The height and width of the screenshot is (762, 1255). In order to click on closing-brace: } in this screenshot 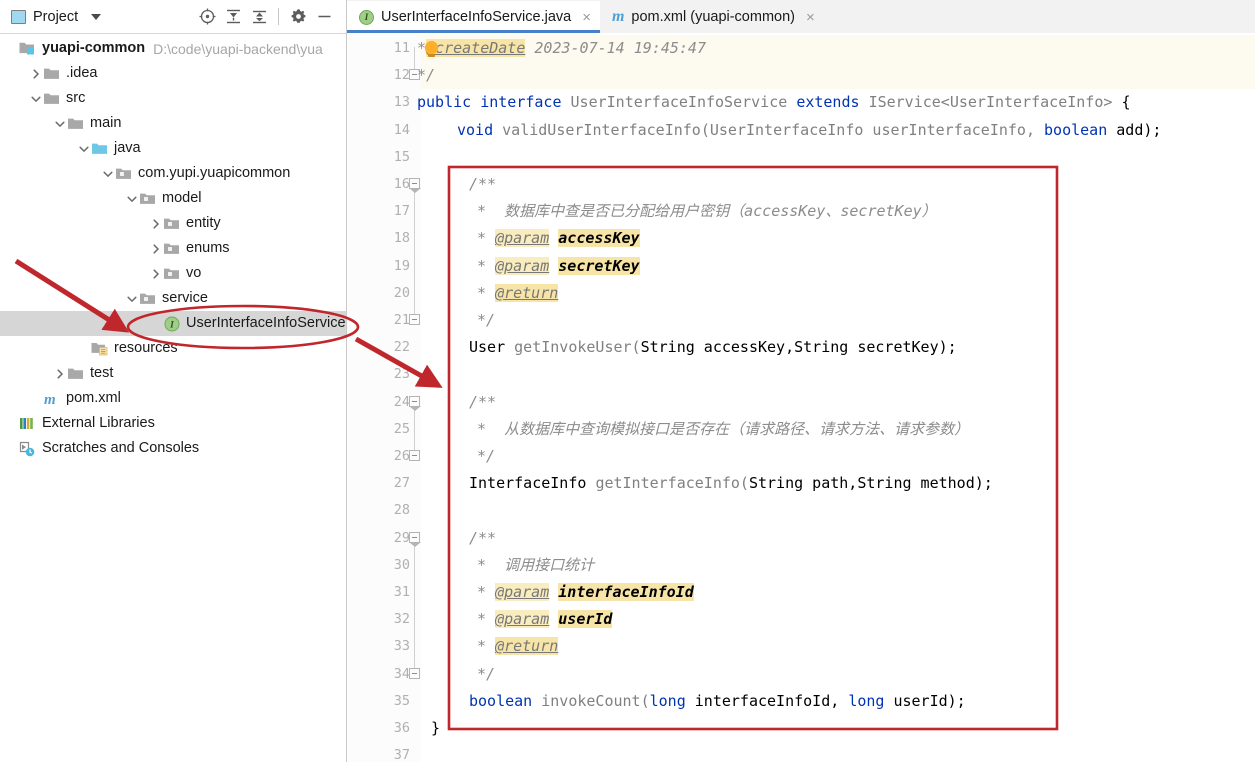, I will do `click(436, 728)`.